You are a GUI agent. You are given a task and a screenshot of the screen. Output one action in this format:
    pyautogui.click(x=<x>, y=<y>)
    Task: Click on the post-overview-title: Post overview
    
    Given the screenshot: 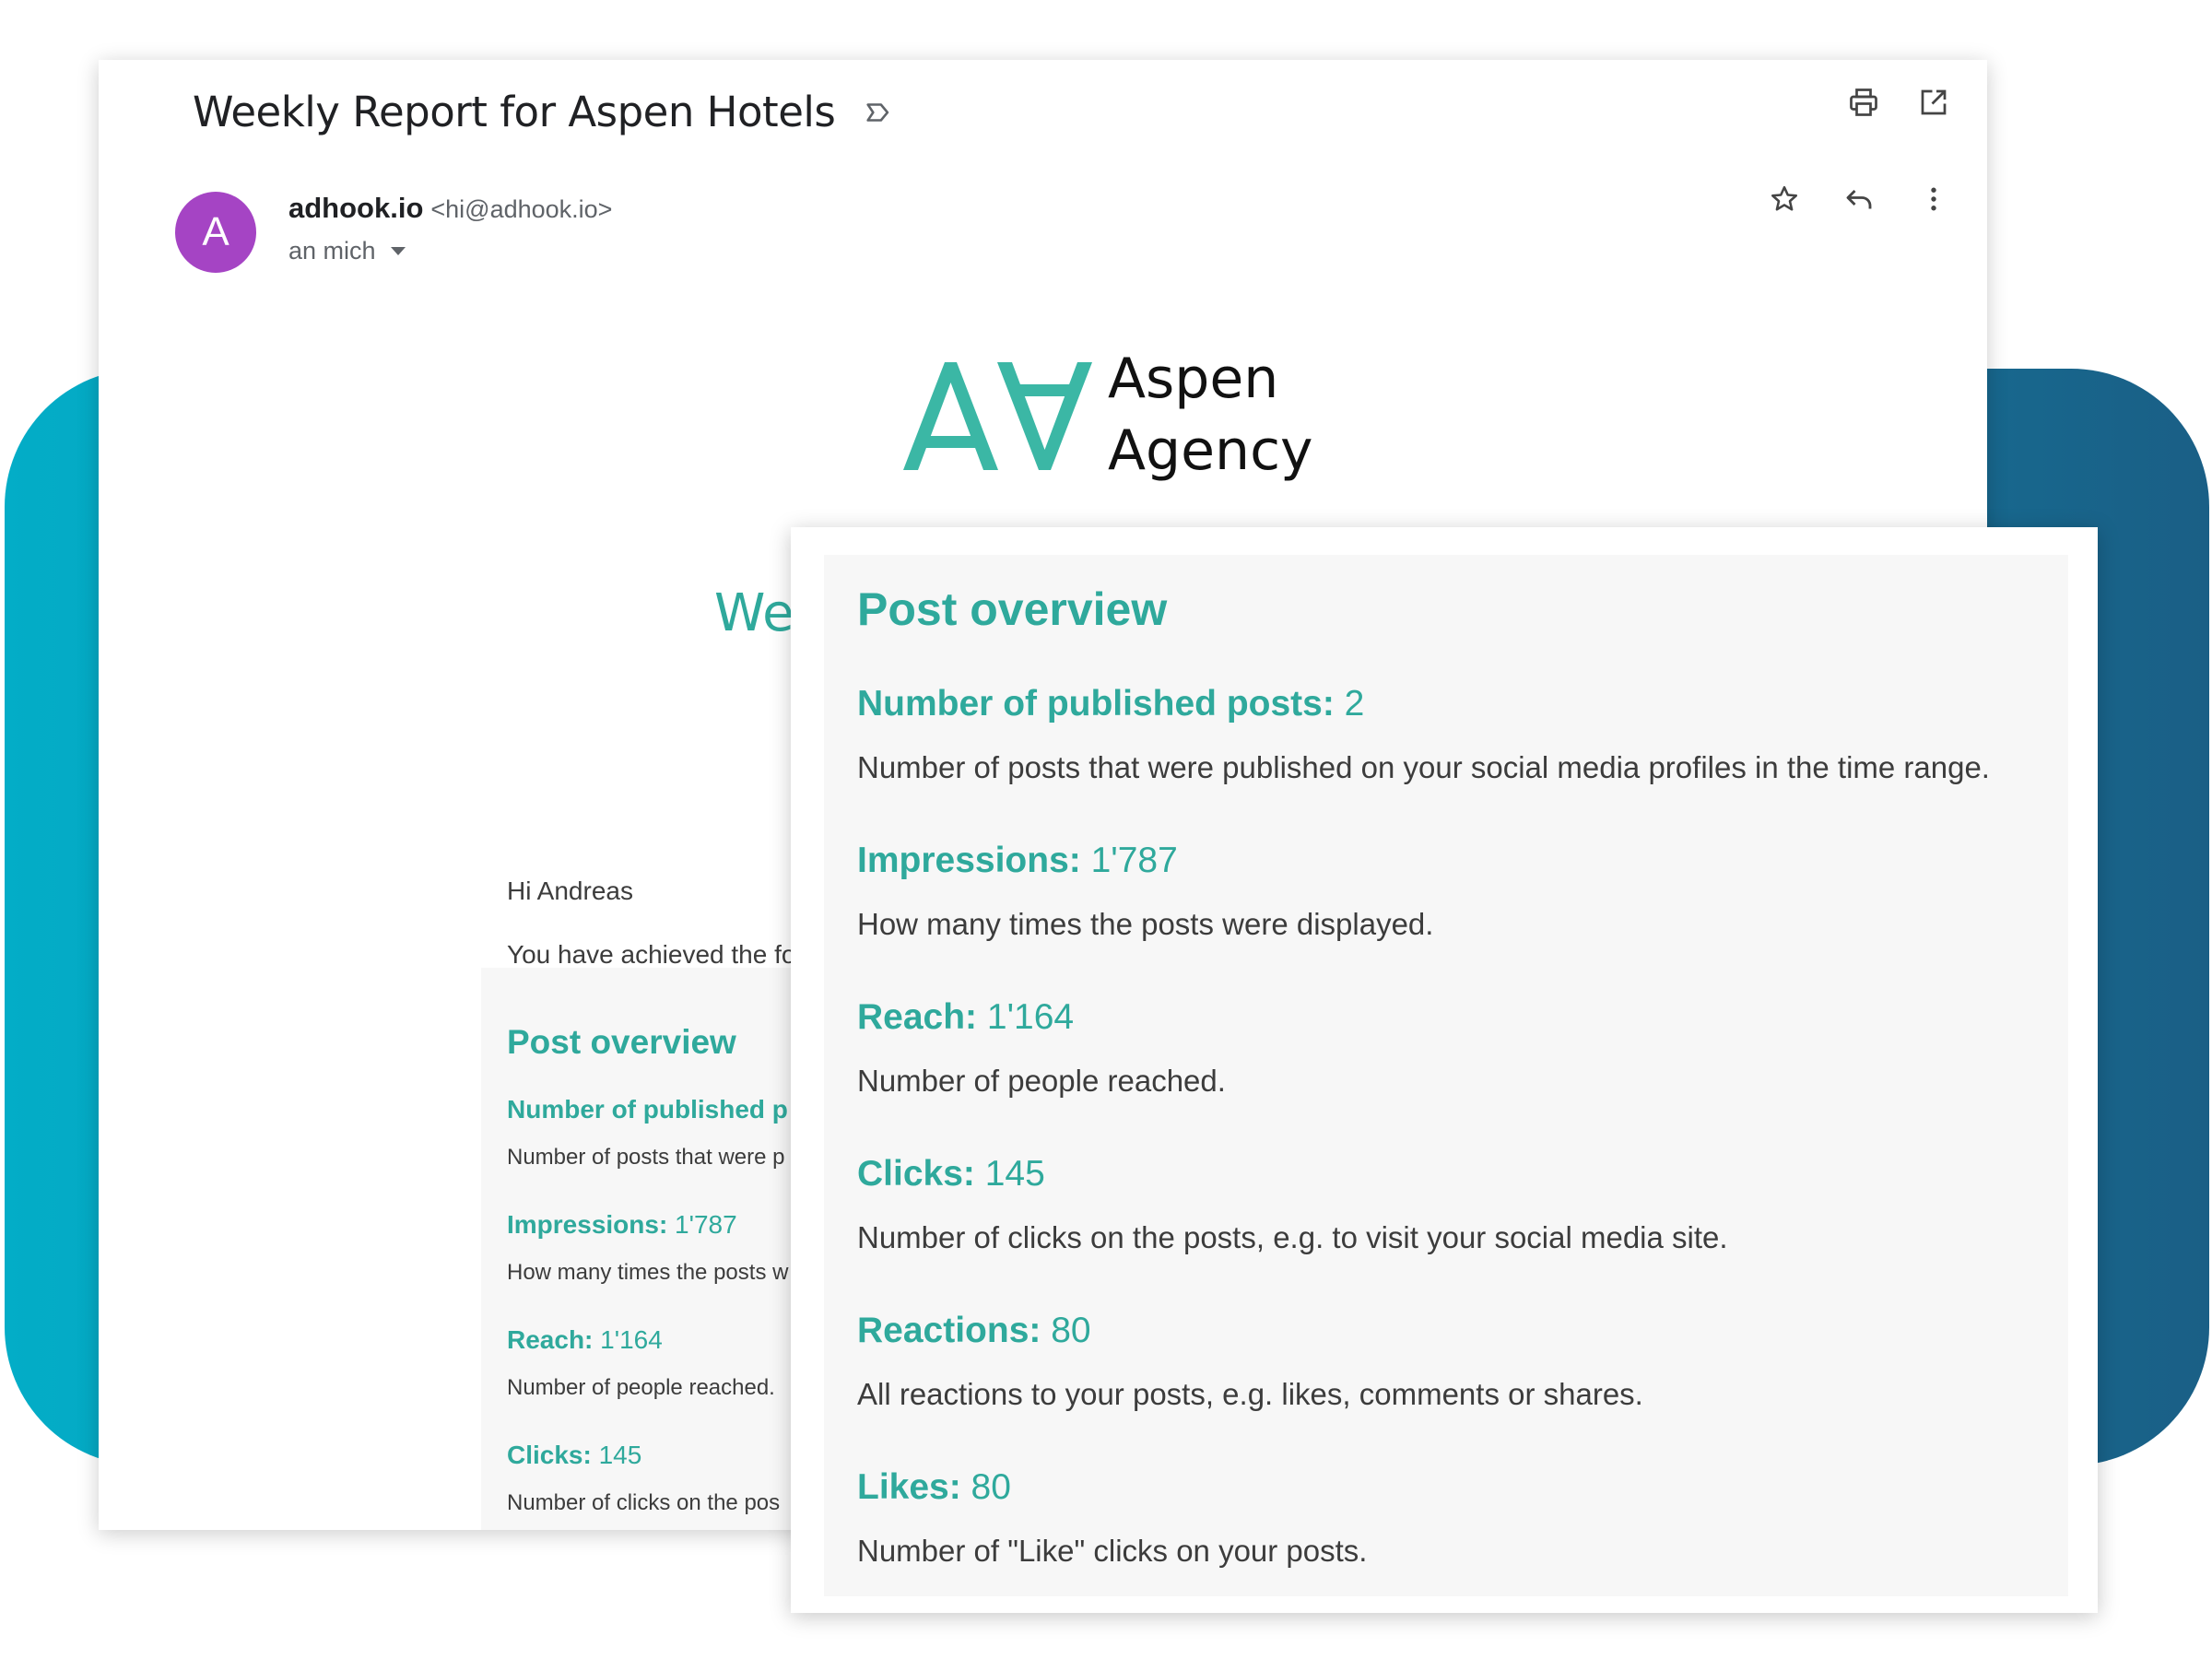 What is the action you would take?
    pyautogui.click(x=621, y=1042)
    